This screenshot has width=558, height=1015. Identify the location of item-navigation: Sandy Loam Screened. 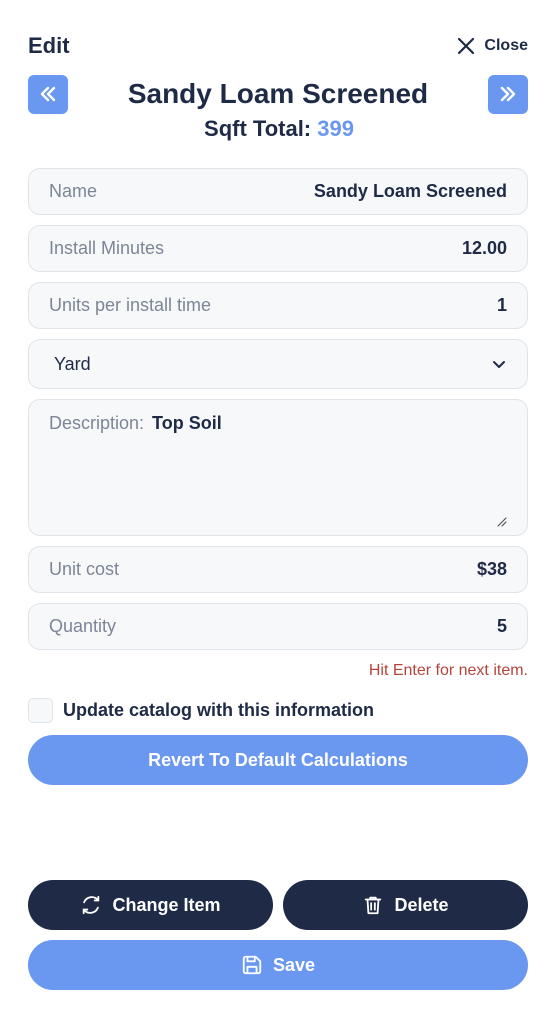
(278, 94).